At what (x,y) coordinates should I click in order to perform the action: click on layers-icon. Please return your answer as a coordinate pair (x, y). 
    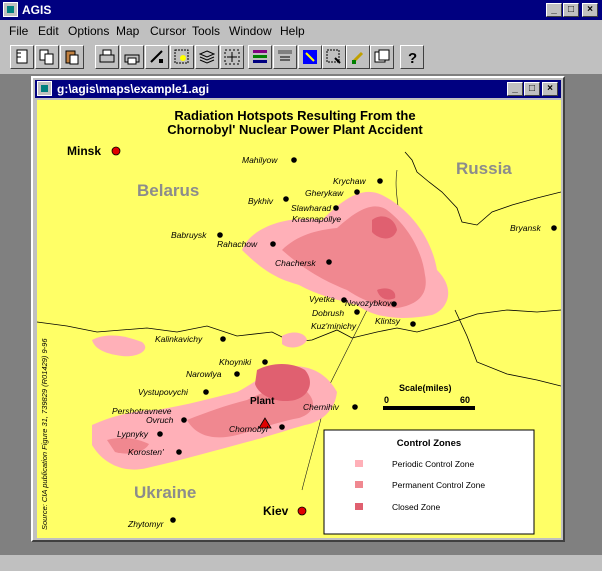
    Looking at the image, I should click on (207, 57).